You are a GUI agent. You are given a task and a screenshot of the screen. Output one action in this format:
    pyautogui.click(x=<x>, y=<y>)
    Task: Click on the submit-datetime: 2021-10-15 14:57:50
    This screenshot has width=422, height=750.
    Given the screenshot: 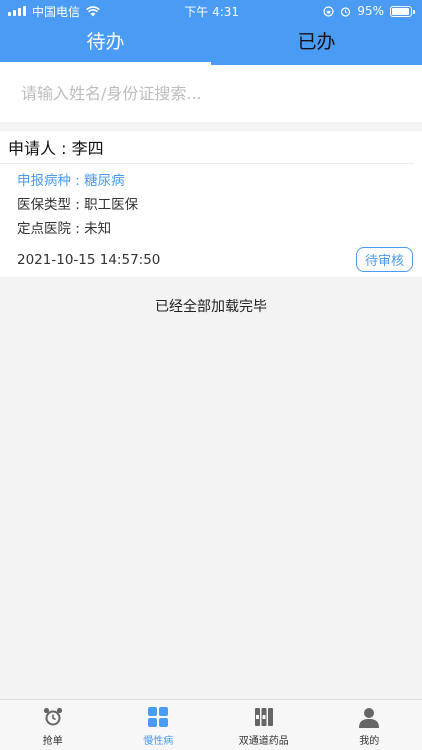 What is the action you would take?
    pyautogui.click(x=89, y=259)
    